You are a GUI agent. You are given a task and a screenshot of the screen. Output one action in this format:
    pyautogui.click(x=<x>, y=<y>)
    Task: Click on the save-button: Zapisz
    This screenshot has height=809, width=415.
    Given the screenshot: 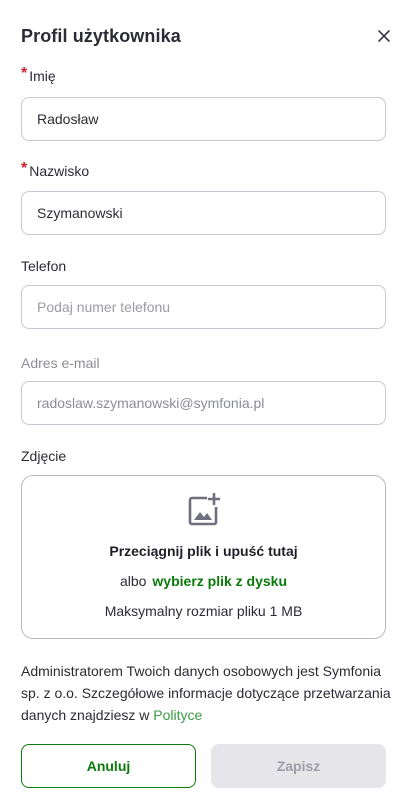 What is the action you would take?
    pyautogui.click(x=298, y=766)
    